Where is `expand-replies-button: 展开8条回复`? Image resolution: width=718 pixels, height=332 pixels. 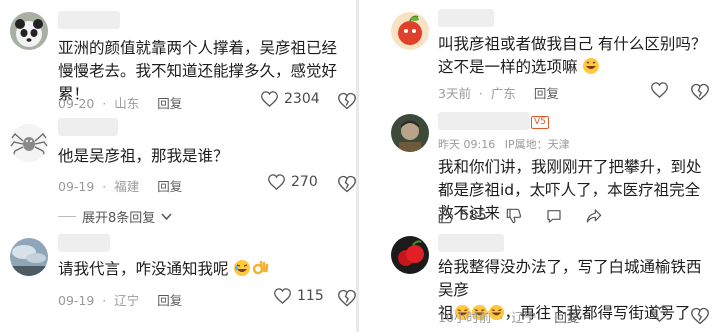 expand-replies-button: 展开8条回复 is located at coordinates (115, 216).